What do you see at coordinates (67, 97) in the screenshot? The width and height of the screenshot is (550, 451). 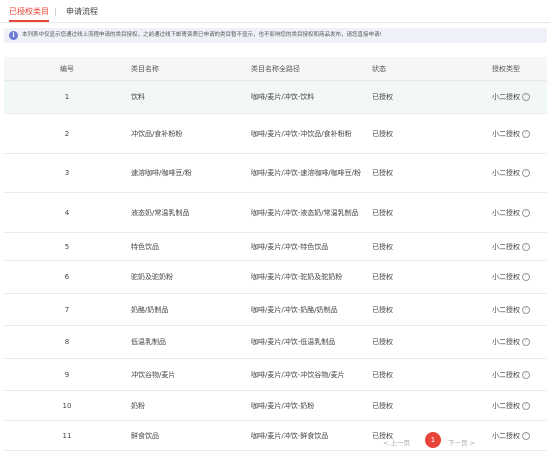 I see `row-number: 1` at bounding box center [67, 97].